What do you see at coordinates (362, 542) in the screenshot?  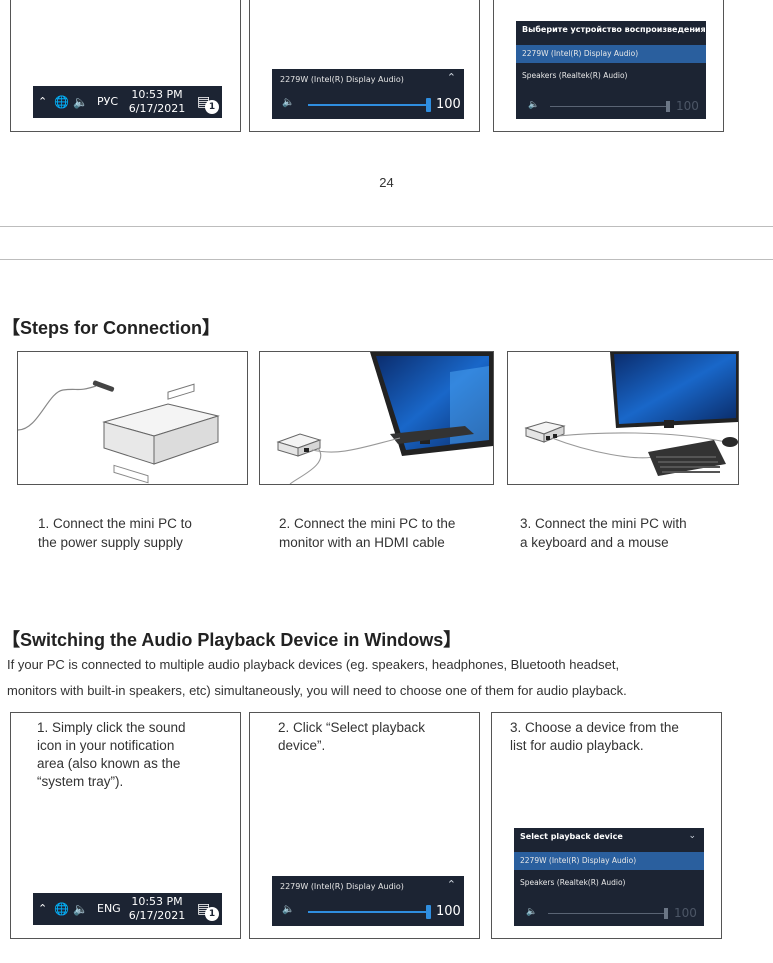 I see `connection-step-2-line-2: monitor with an HDMI cable` at bounding box center [362, 542].